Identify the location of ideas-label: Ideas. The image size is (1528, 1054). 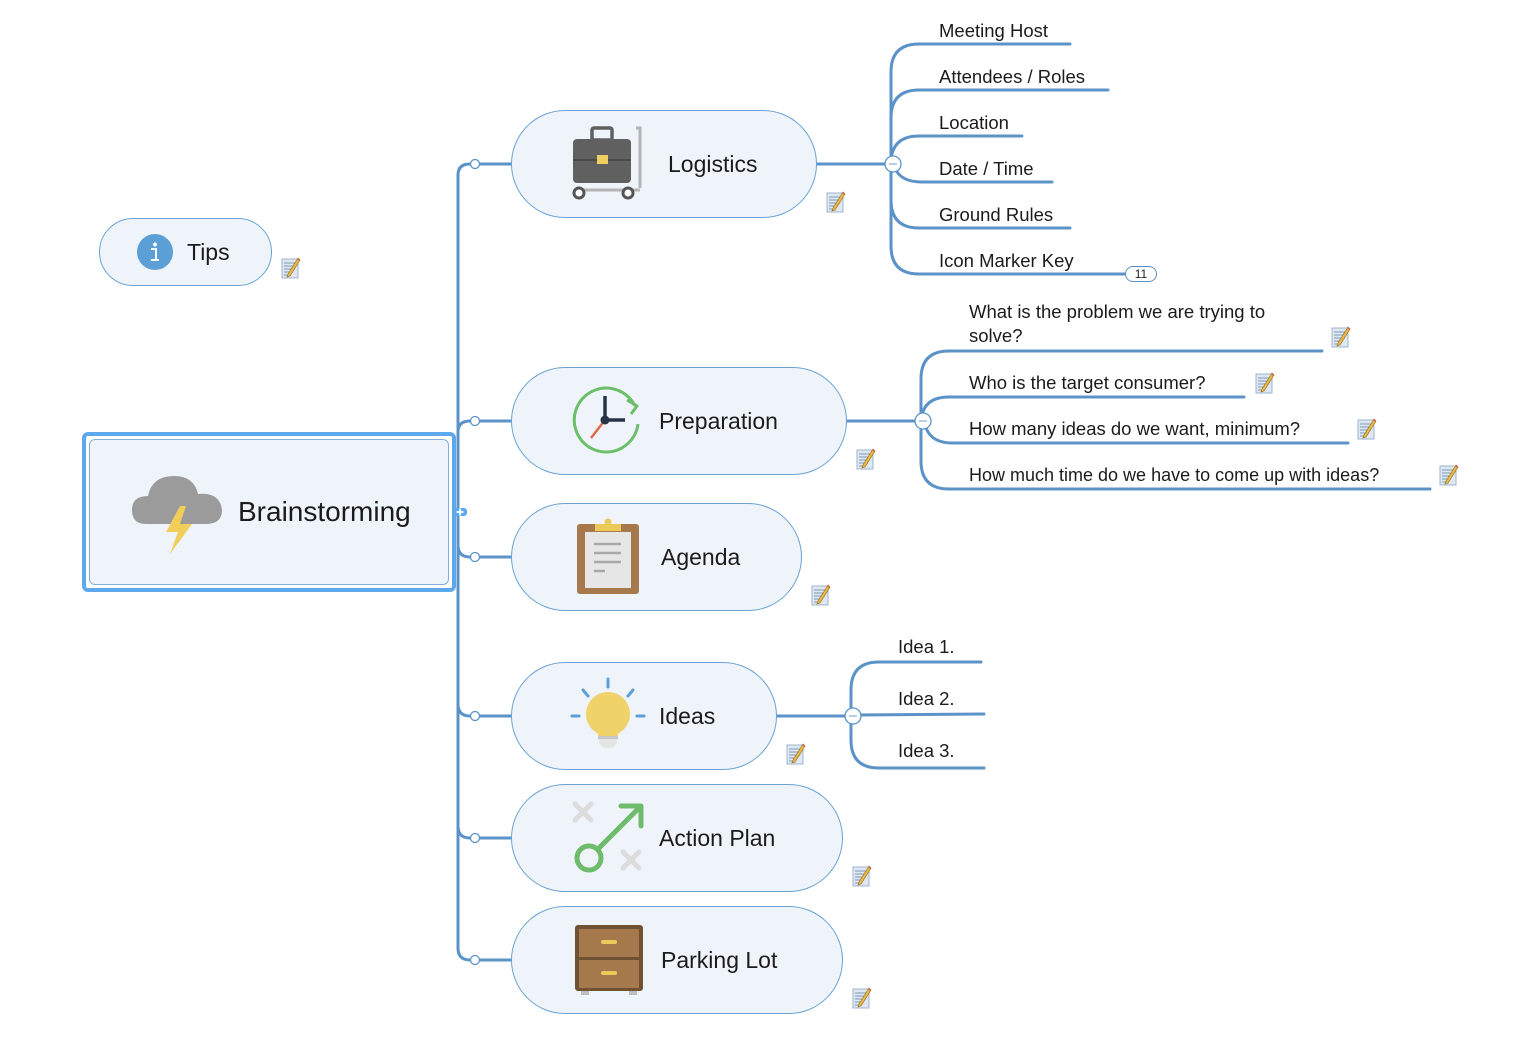
(687, 715).